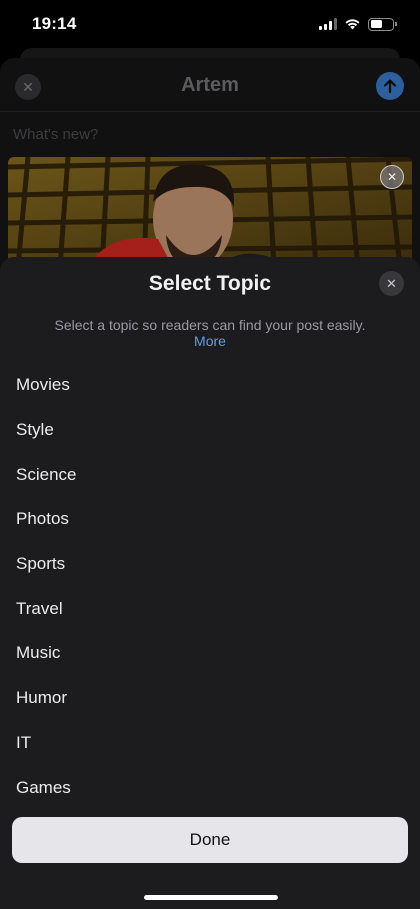  Describe the element at coordinates (210, 519) in the screenshot. I see `topic-item: Photos` at that location.